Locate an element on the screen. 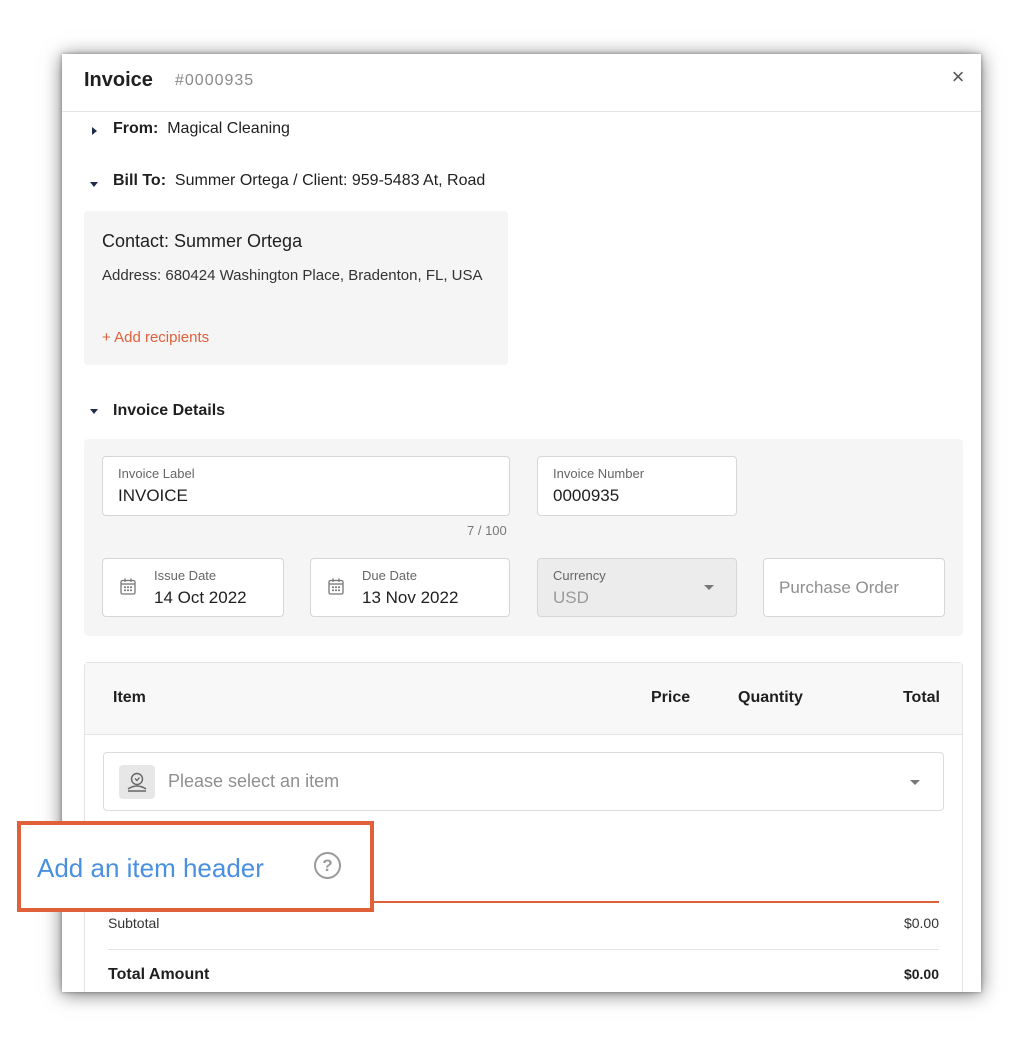 This screenshot has width=1020, height=1038. column-header-total: Total is located at coordinates (921, 697).